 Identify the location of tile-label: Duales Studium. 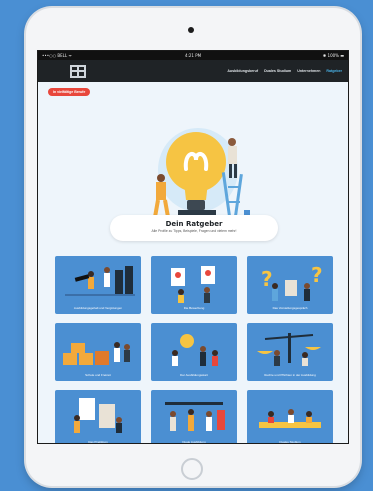
(290, 442).